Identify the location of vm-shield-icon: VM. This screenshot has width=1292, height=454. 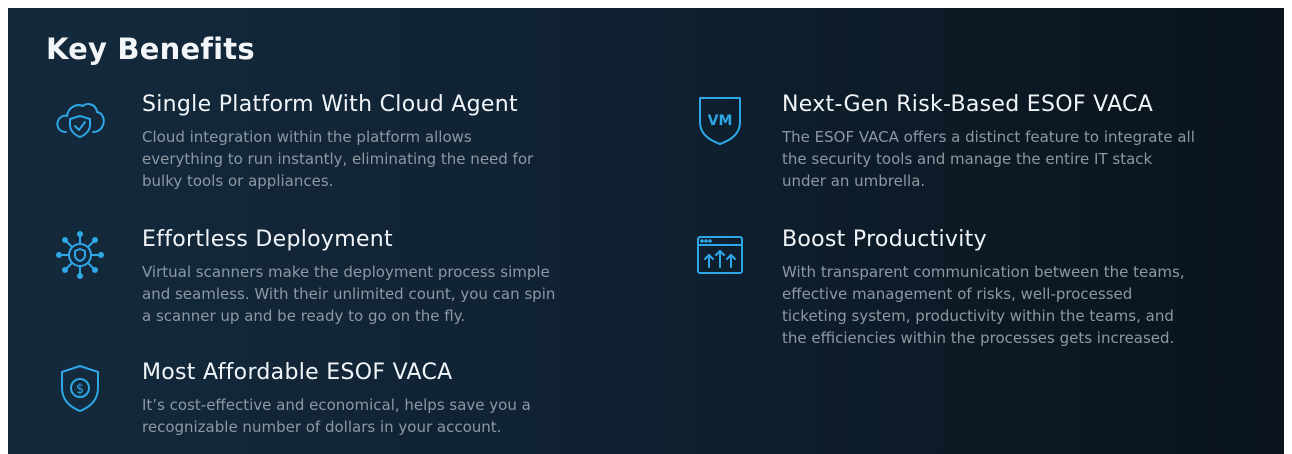
(720, 120).